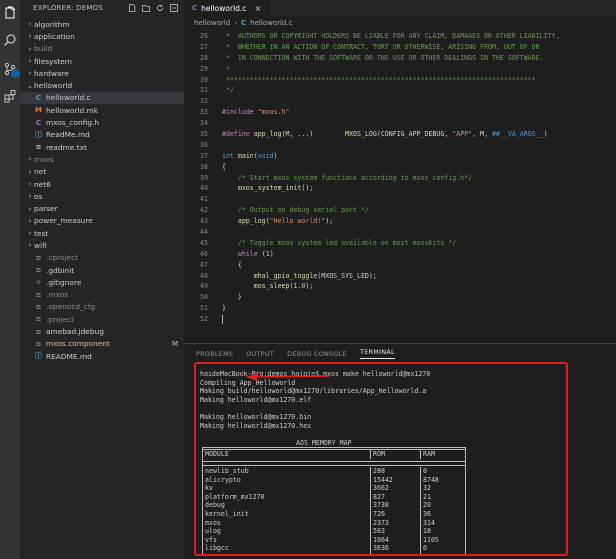 Image resolution: width=616 pixels, height=559 pixels. Describe the element at coordinates (102, 49) in the screenshot. I see `folder-item: › build` at that location.